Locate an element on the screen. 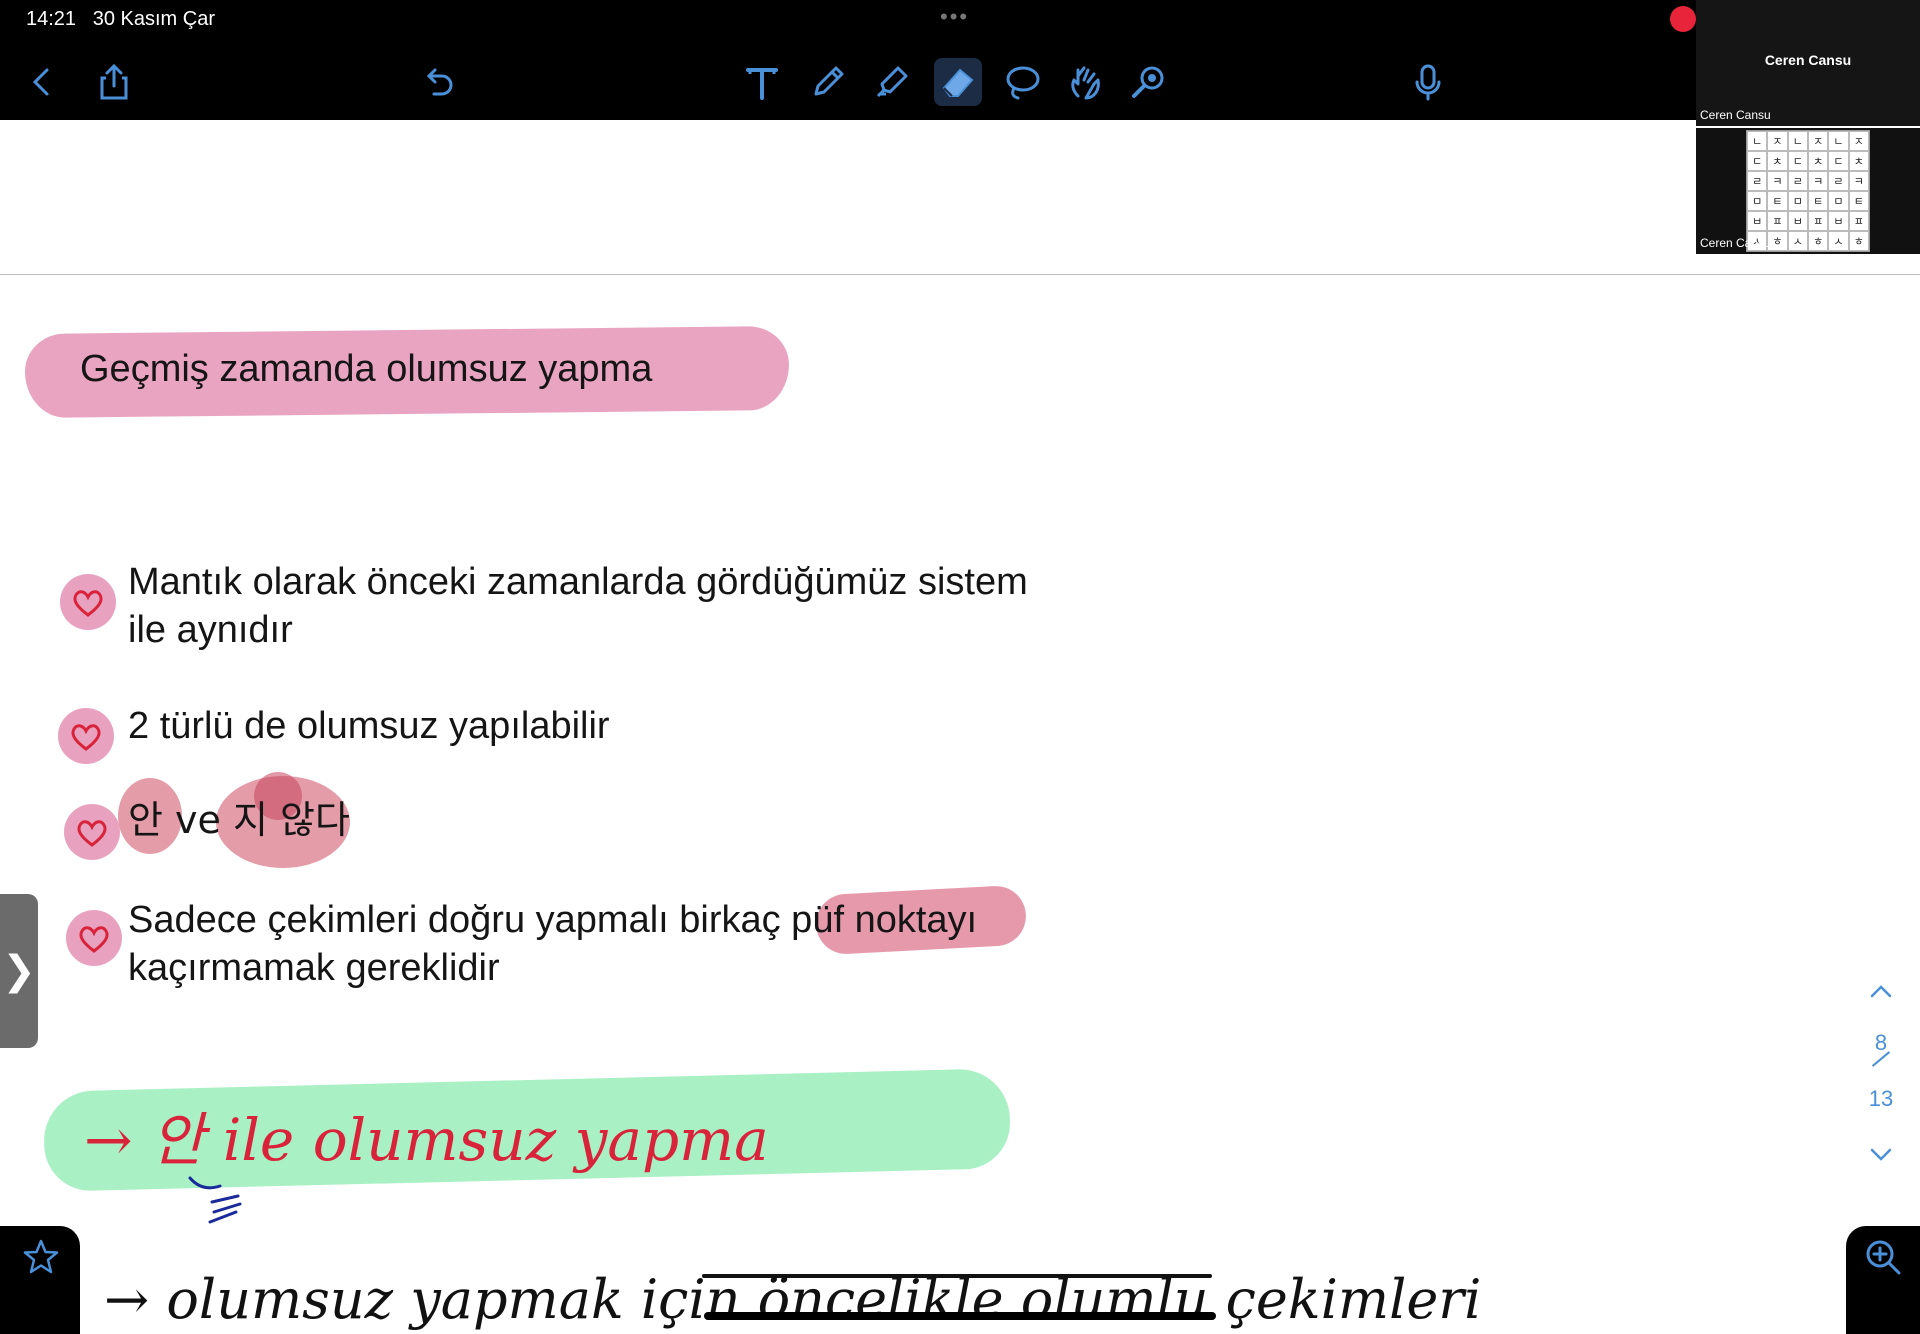 The image size is (1920, 1334). pen-tool-button is located at coordinates (828, 82).